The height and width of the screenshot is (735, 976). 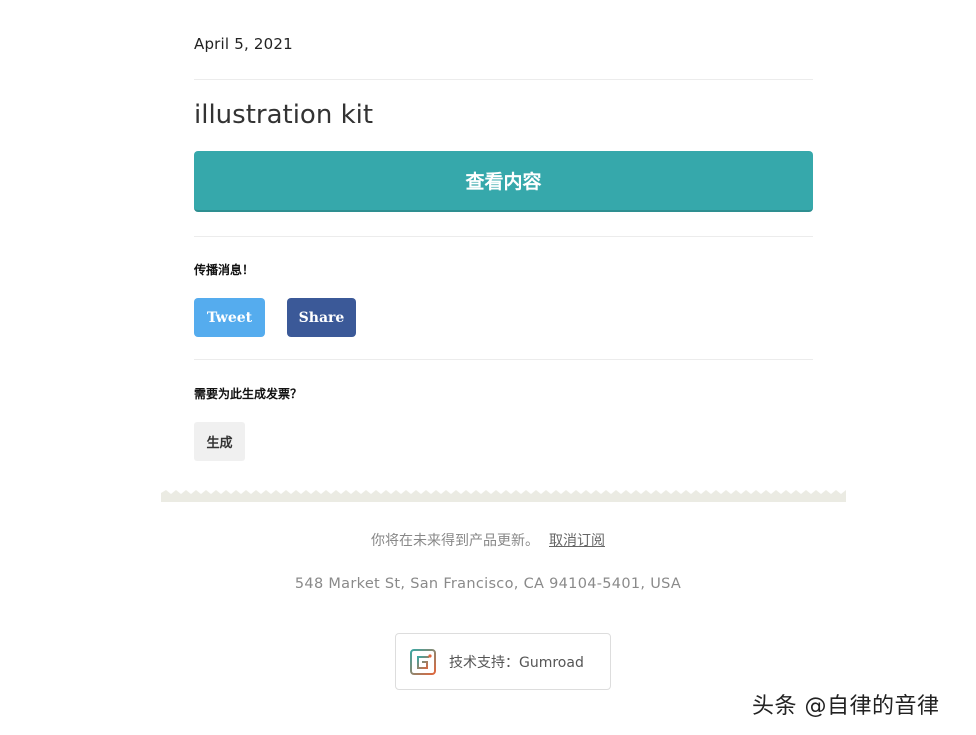 I want to click on zigzag-divider, so click(x=503, y=496).